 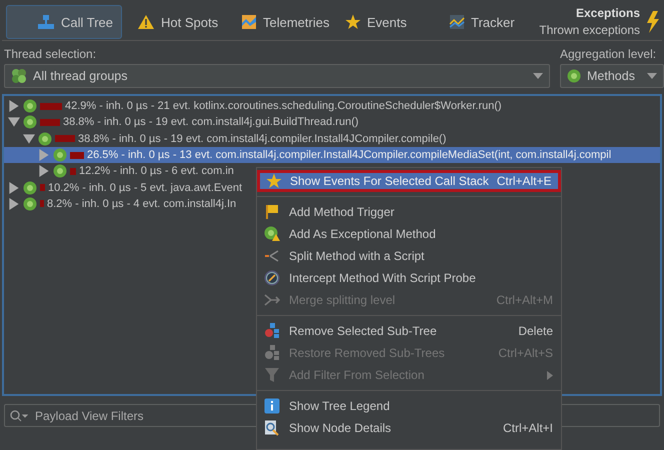 I want to click on tab-subtitle: Thrown exceptions, so click(x=589, y=30).